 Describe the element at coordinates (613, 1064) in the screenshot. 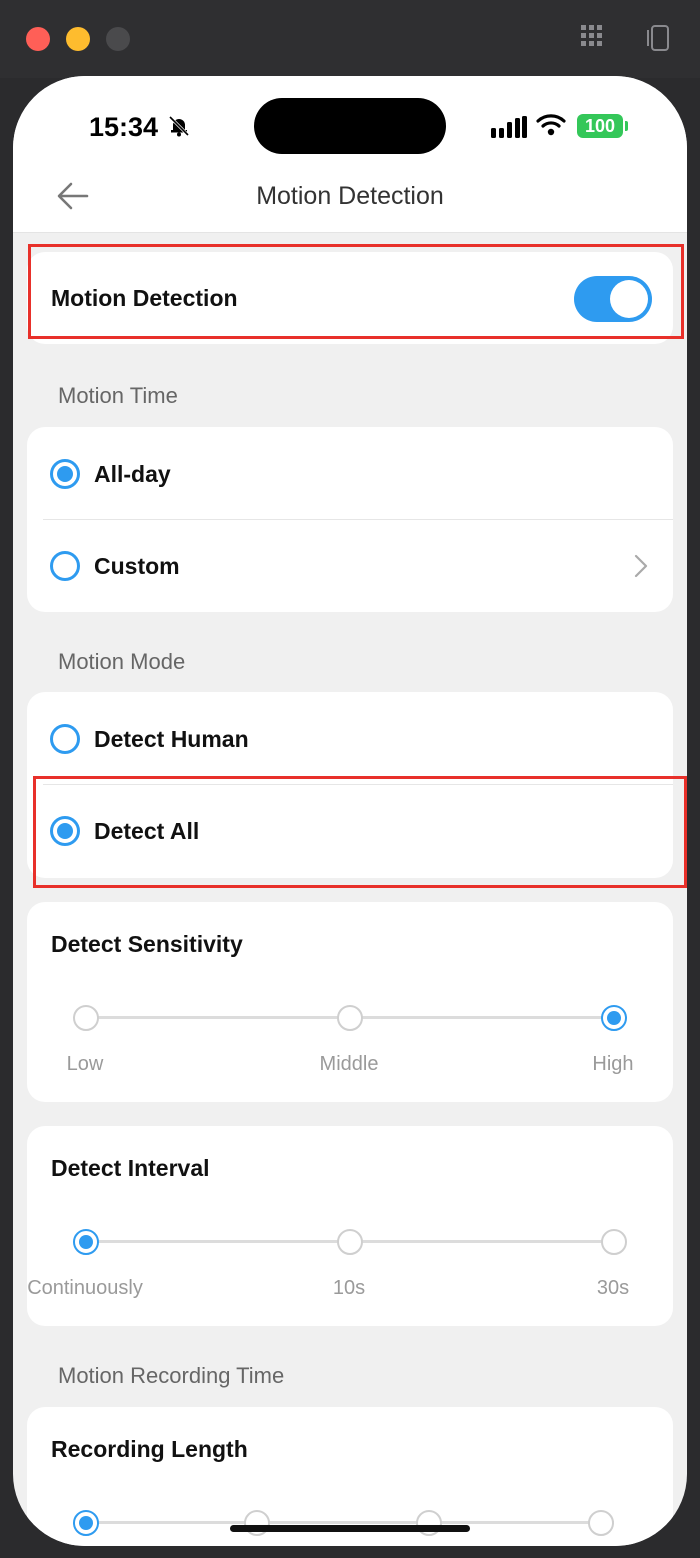

I see `sensitivity-high-label: High` at that location.